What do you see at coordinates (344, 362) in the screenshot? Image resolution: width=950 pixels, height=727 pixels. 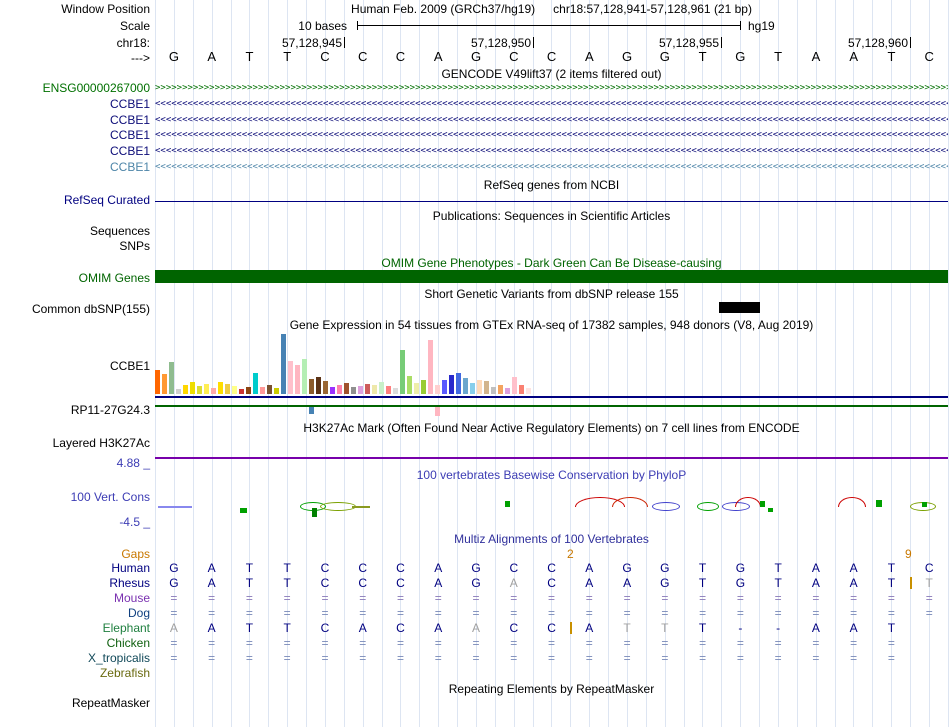 I see `gtex-bar-chart` at bounding box center [344, 362].